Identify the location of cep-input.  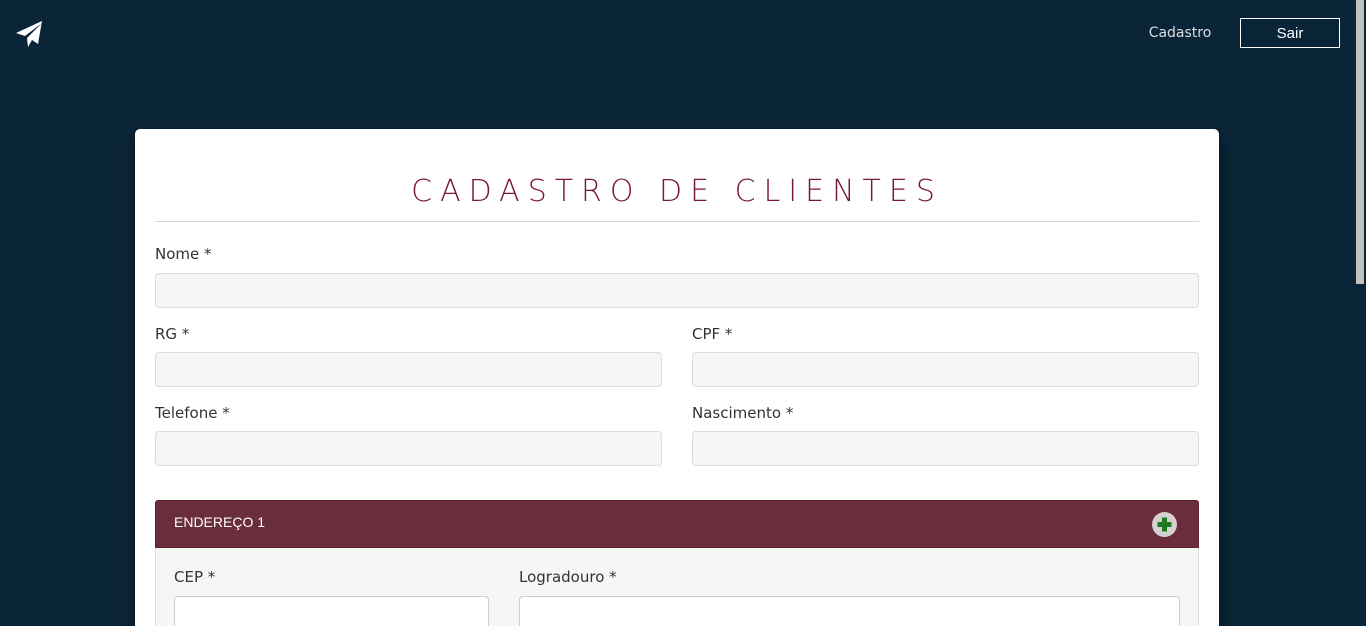
(331, 611).